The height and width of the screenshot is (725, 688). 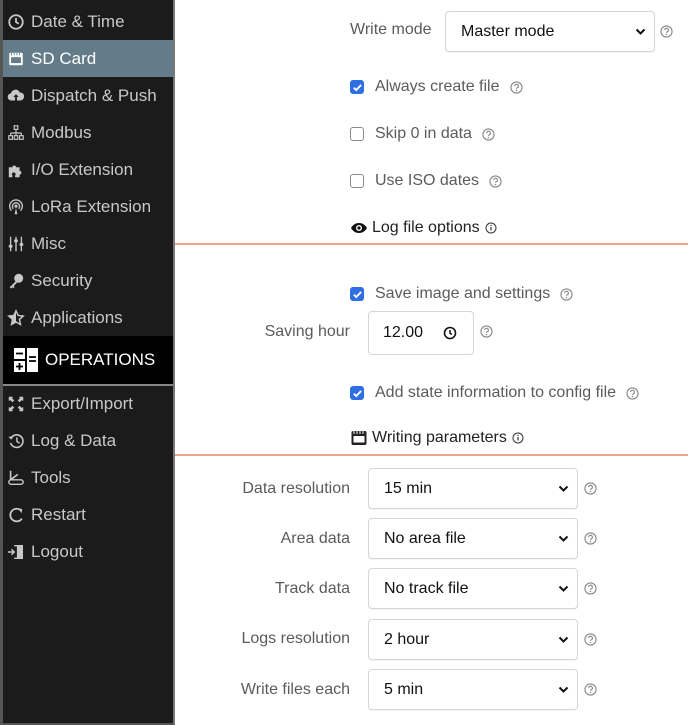 I want to click on sidebar-item-label: Modbus, so click(x=61, y=132).